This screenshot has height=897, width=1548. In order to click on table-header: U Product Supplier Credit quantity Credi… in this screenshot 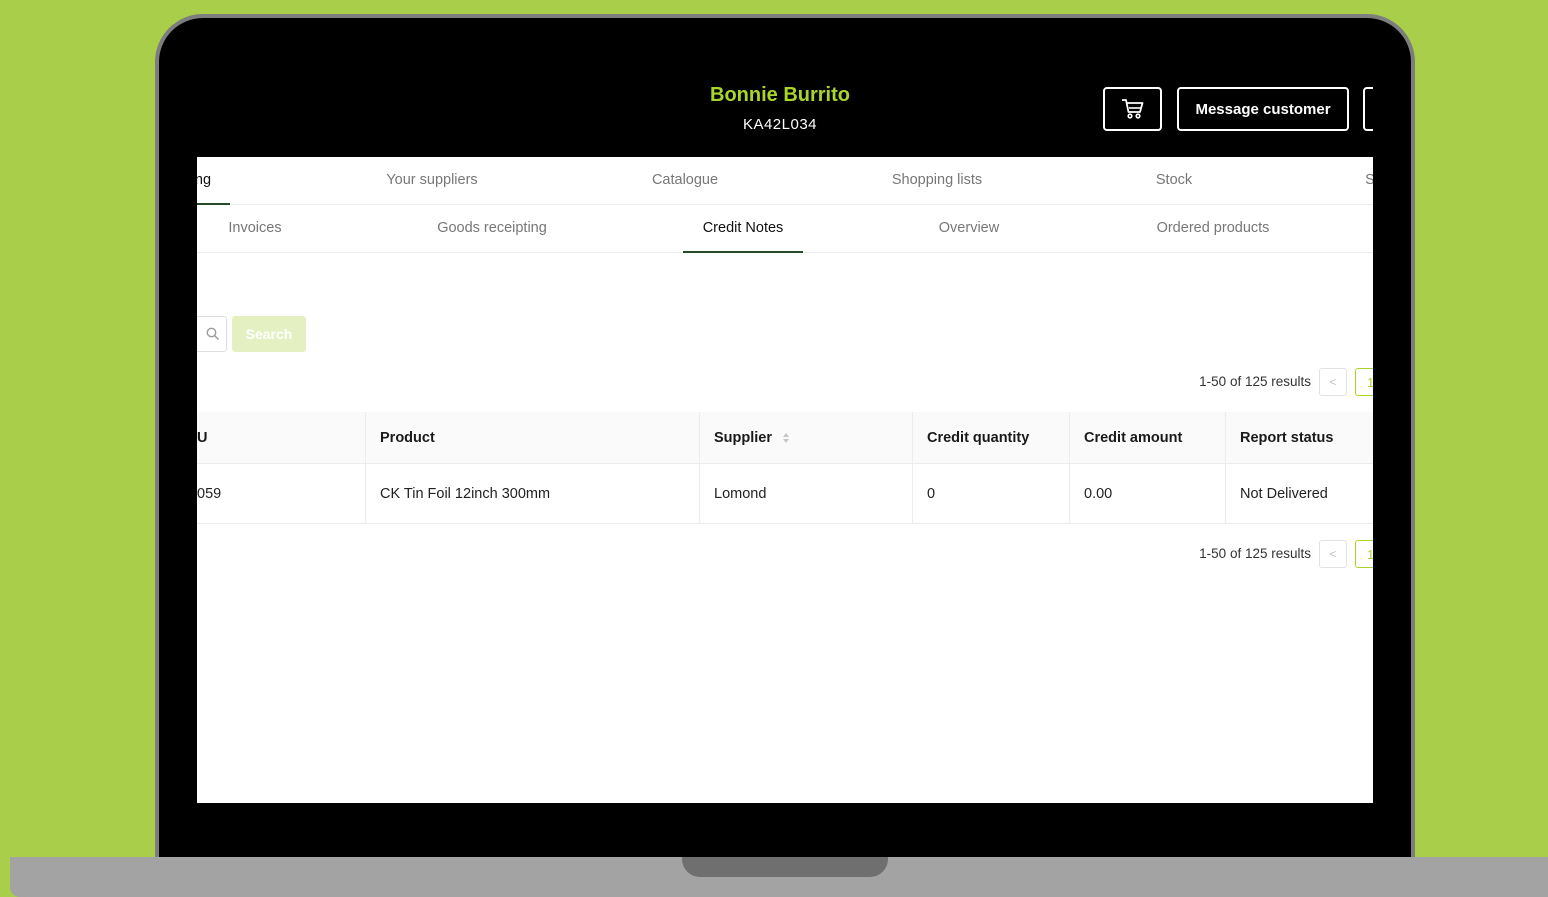, I will do `click(785, 438)`.